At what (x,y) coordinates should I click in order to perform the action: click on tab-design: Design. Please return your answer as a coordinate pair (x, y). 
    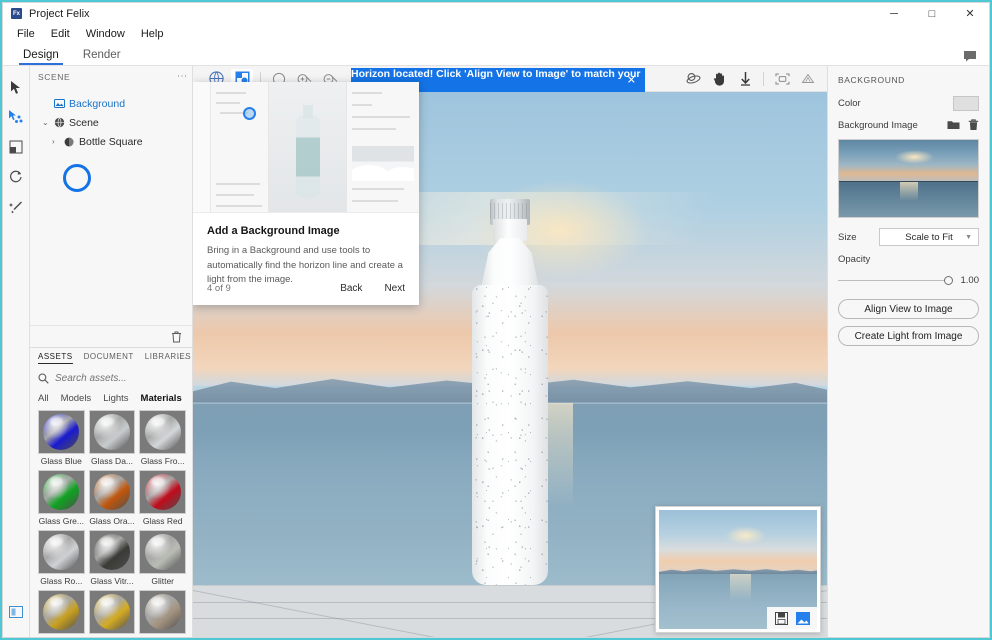
    Looking at the image, I should click on (41, 57).